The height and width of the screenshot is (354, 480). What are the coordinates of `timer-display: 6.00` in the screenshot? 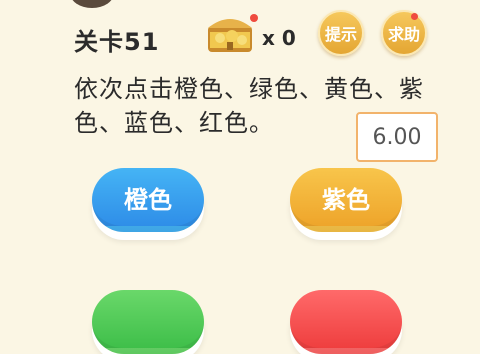 It's located at (397, 137).